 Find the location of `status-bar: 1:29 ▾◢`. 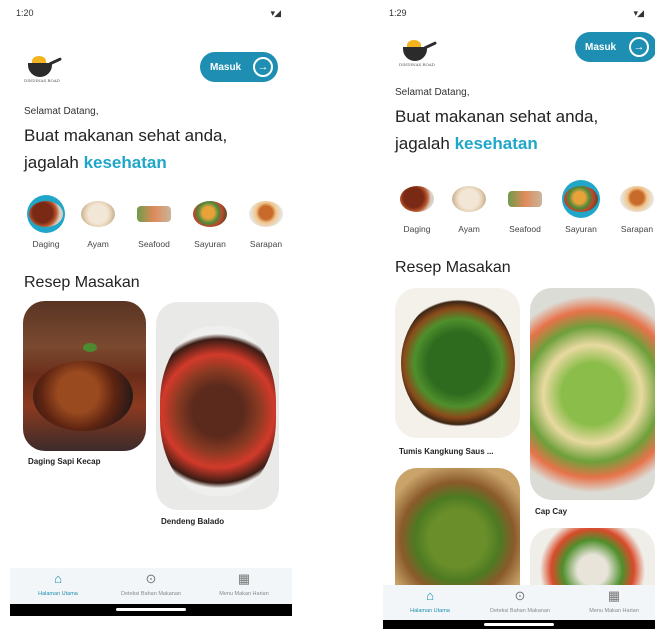

status-bar: 1:29 ▾◢ is located at coordinates (519, 15).